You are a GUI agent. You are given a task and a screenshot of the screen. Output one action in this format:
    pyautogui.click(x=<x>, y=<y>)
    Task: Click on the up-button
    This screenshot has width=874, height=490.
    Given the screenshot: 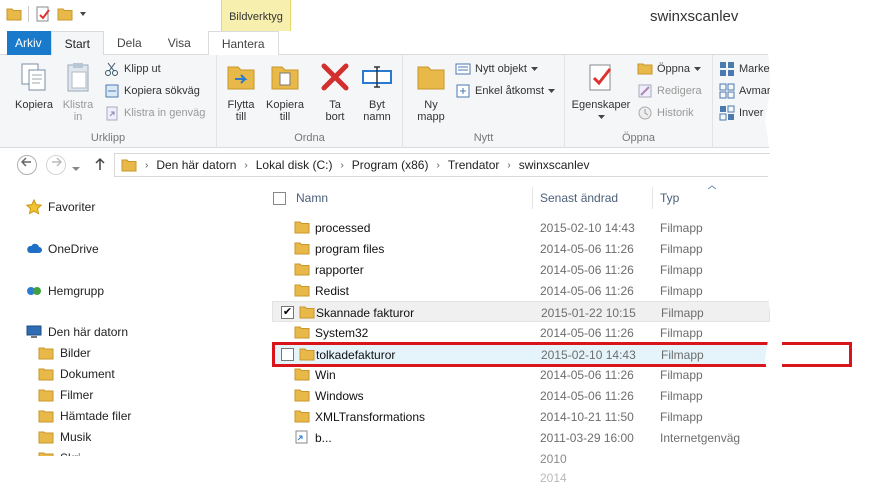 What is the action you would take?
    pyautogui.click(x=100, y=165)
    